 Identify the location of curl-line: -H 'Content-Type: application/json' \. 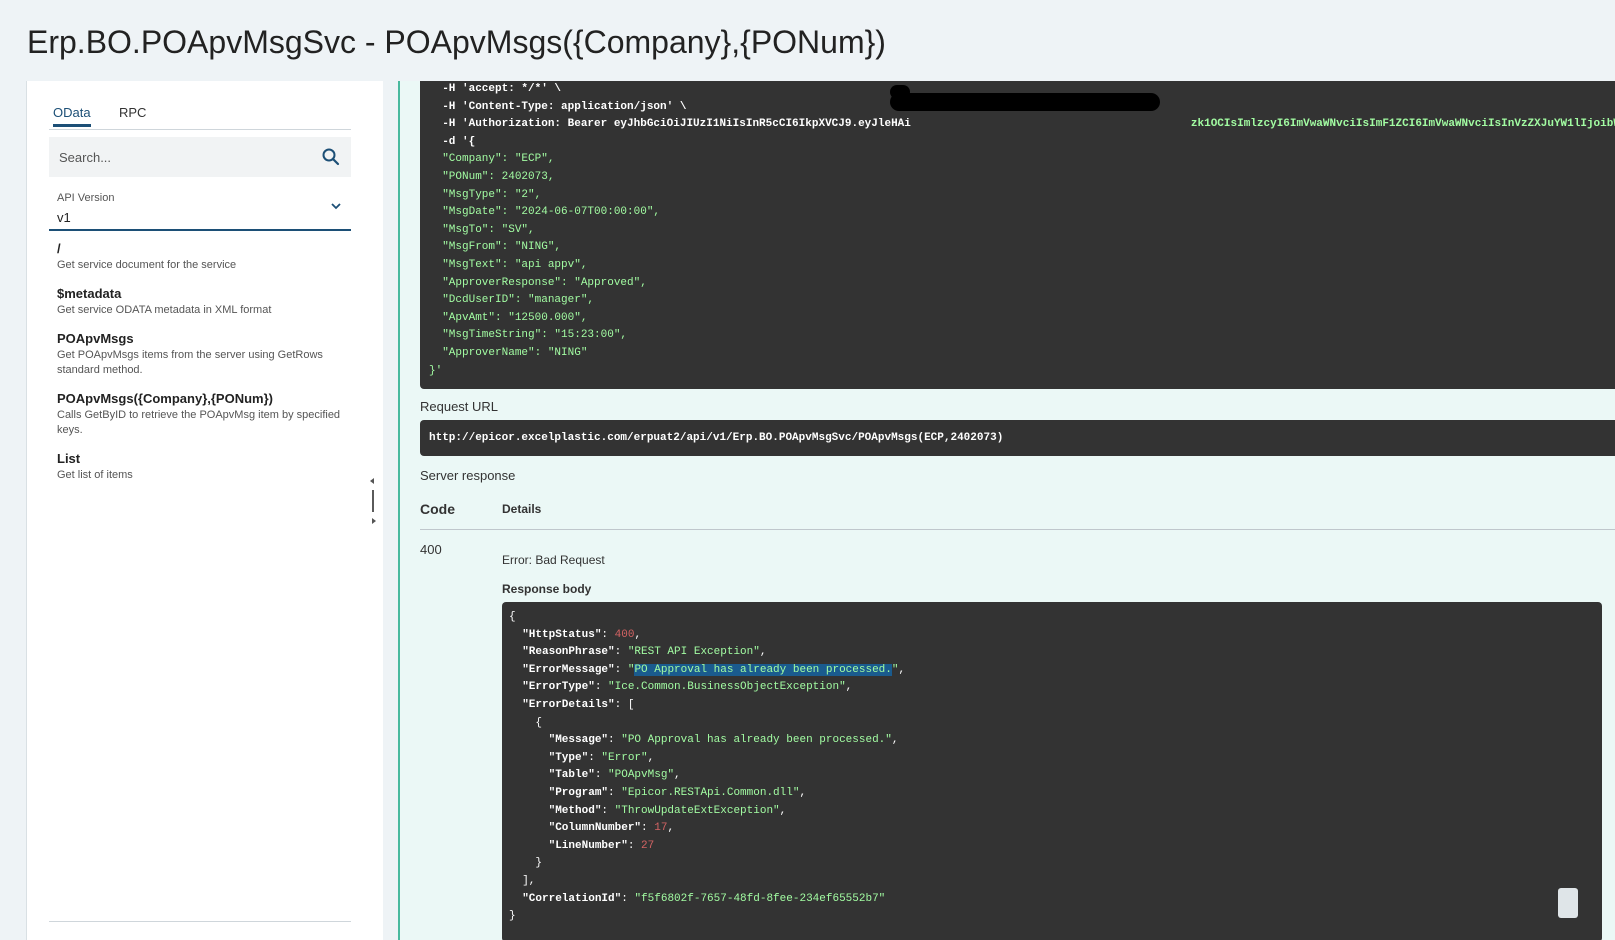
(557, 107).